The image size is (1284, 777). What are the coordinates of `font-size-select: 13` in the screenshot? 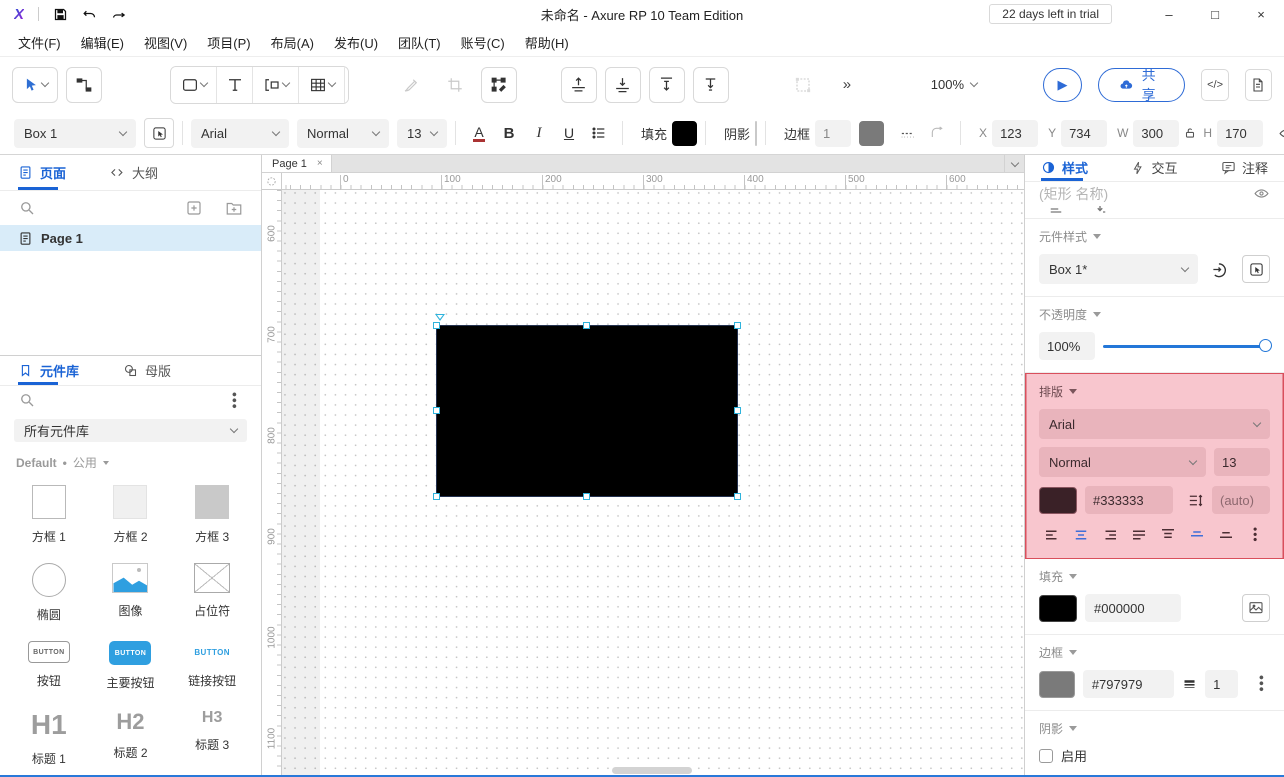 It's located at (422, 133).